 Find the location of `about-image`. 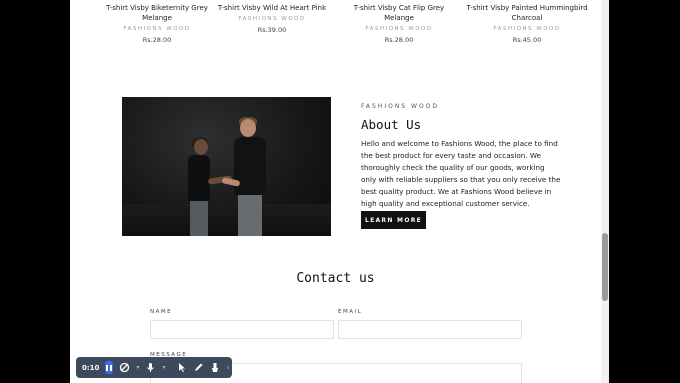

about-image is located at coordinates (226, 166).